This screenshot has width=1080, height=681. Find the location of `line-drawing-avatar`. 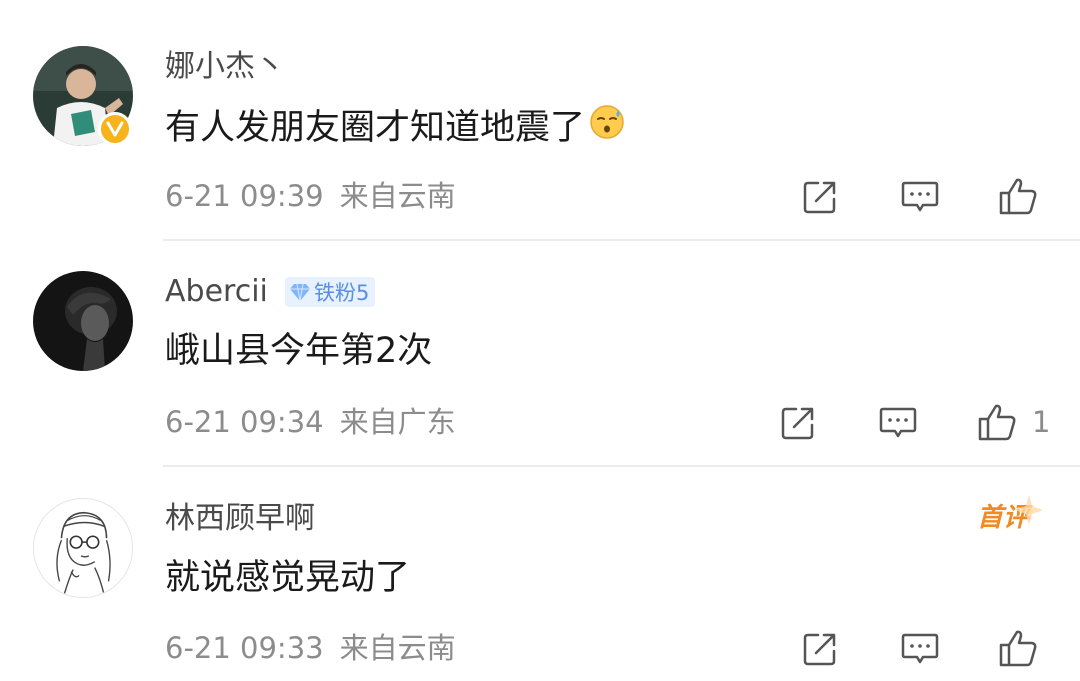

line-drawing-avatar is located at coordinates (83, 548).